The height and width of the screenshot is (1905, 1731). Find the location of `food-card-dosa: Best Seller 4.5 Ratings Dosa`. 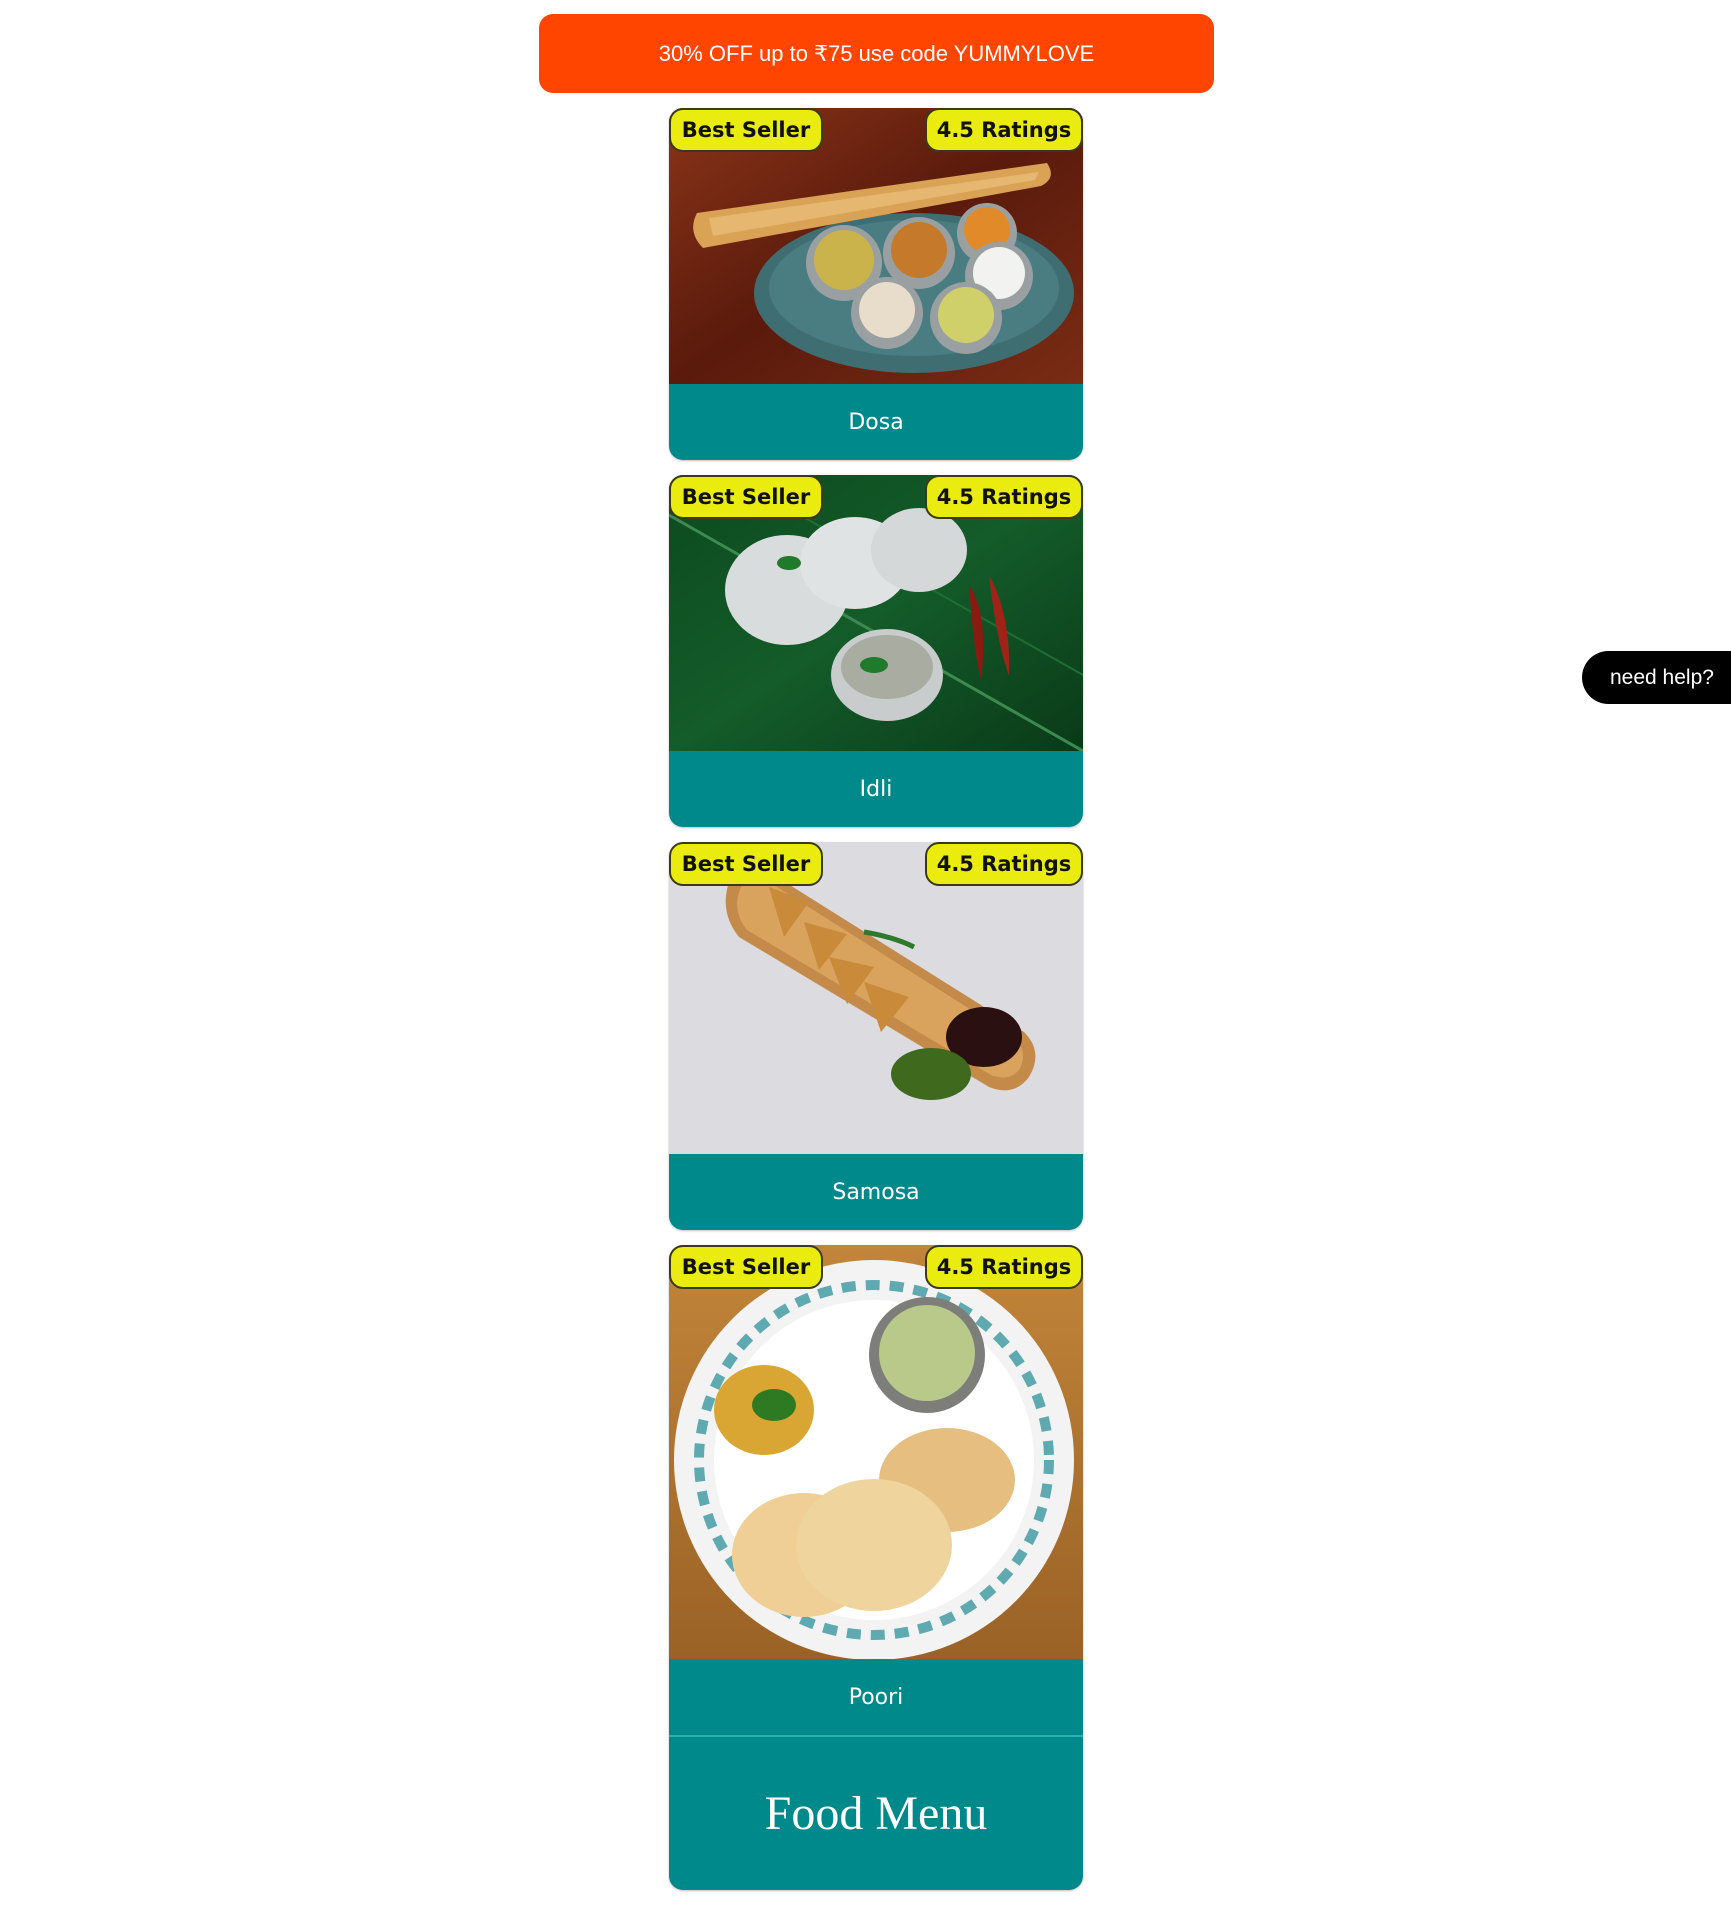

food-card-dosa: Best Seller 4.5 Ratings Dosa is located at coordinates (876, 284).